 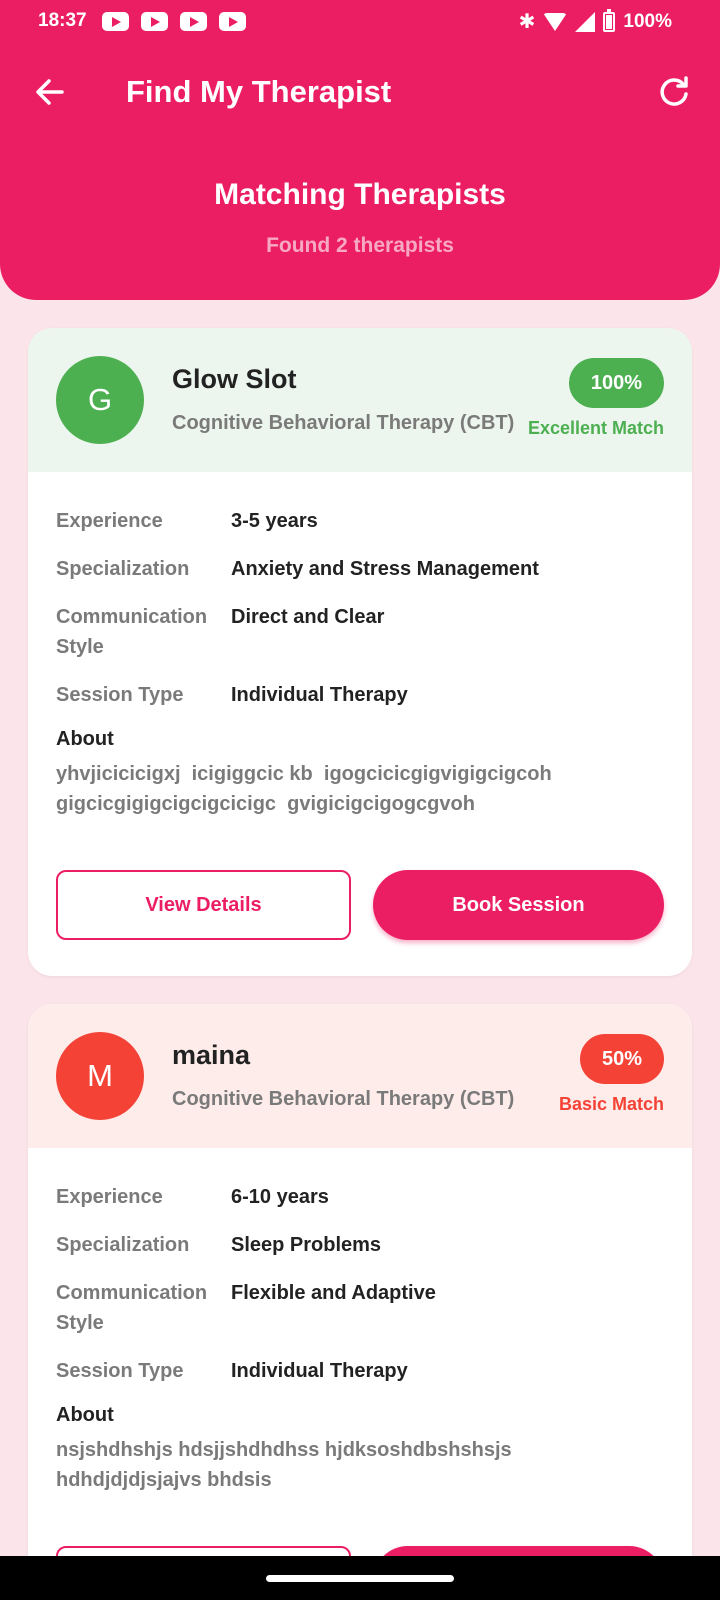 I want to click on detail-value: Sleep Problems, so click(x=306, y=1245).